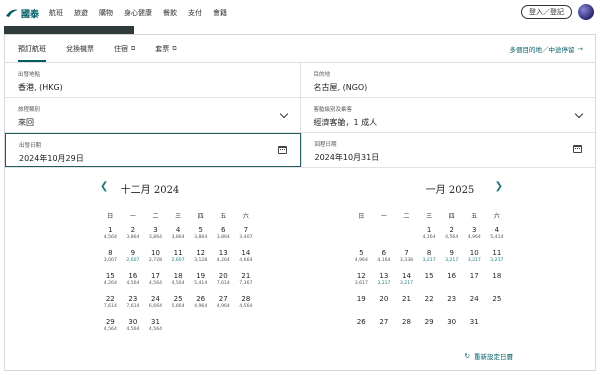  I want to click on calendar-day: 29, so click(429, 326).